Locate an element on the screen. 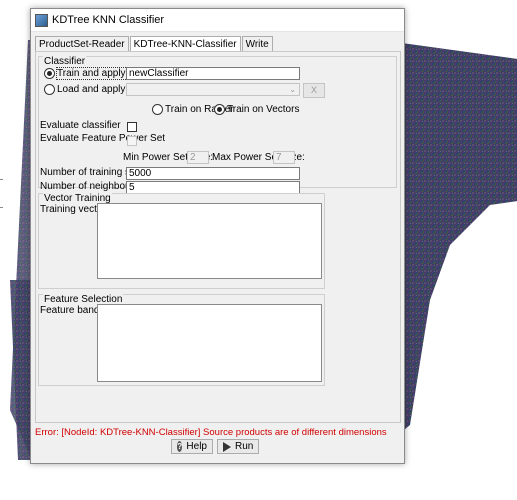 This screenshot has width=517, height=500. title-bar: KDTree KNN Classifier is located at coordinates (217, 20).